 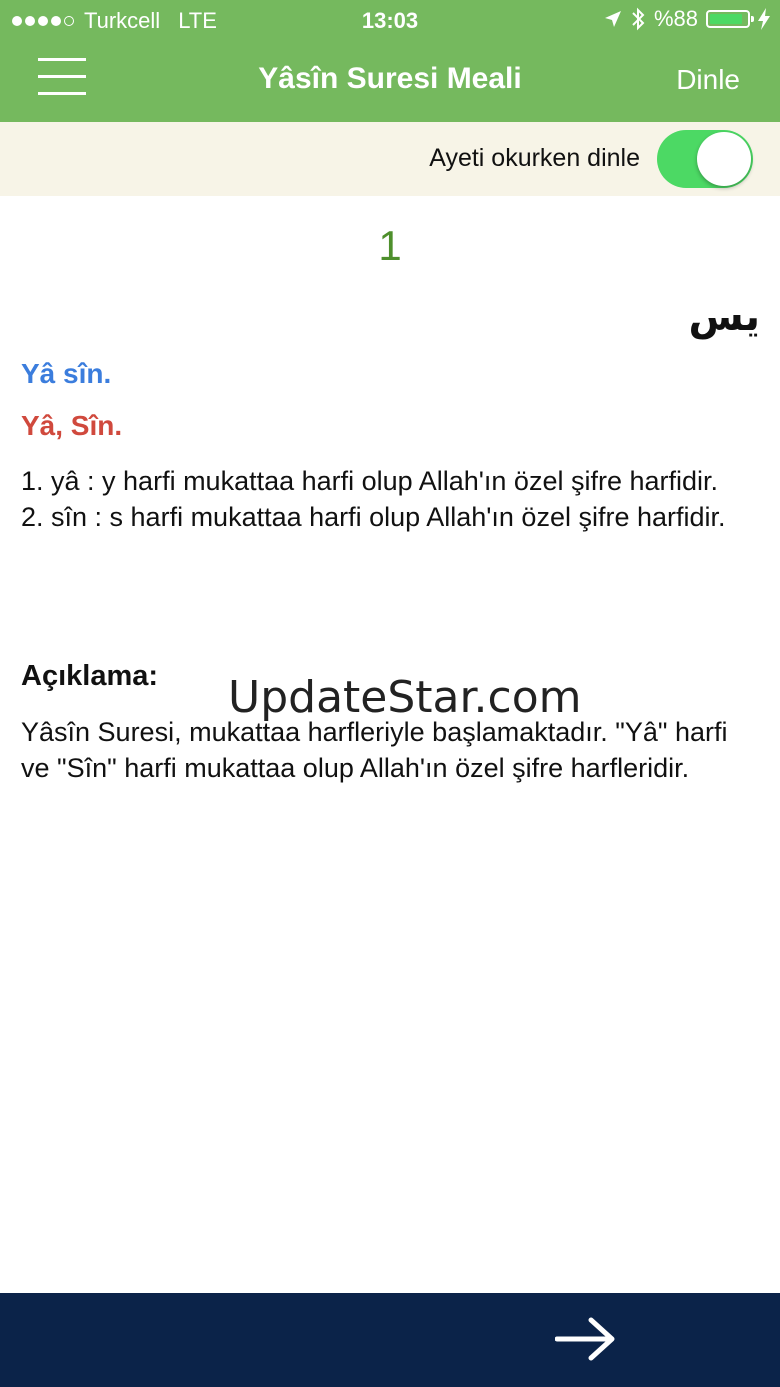 What do you see at coordinates (764, 19) in the screenshot?
I see `charging-bolt-icon` at bounding box center [764, 19].